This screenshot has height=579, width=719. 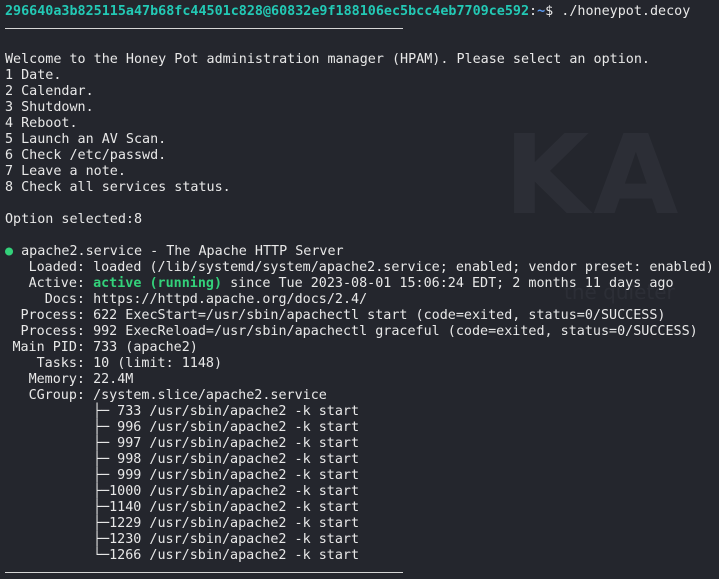 I want to click on process-tree-row: ├─ 733 /usr/sbin/apache2 -k start, so click(x=226, y=411).